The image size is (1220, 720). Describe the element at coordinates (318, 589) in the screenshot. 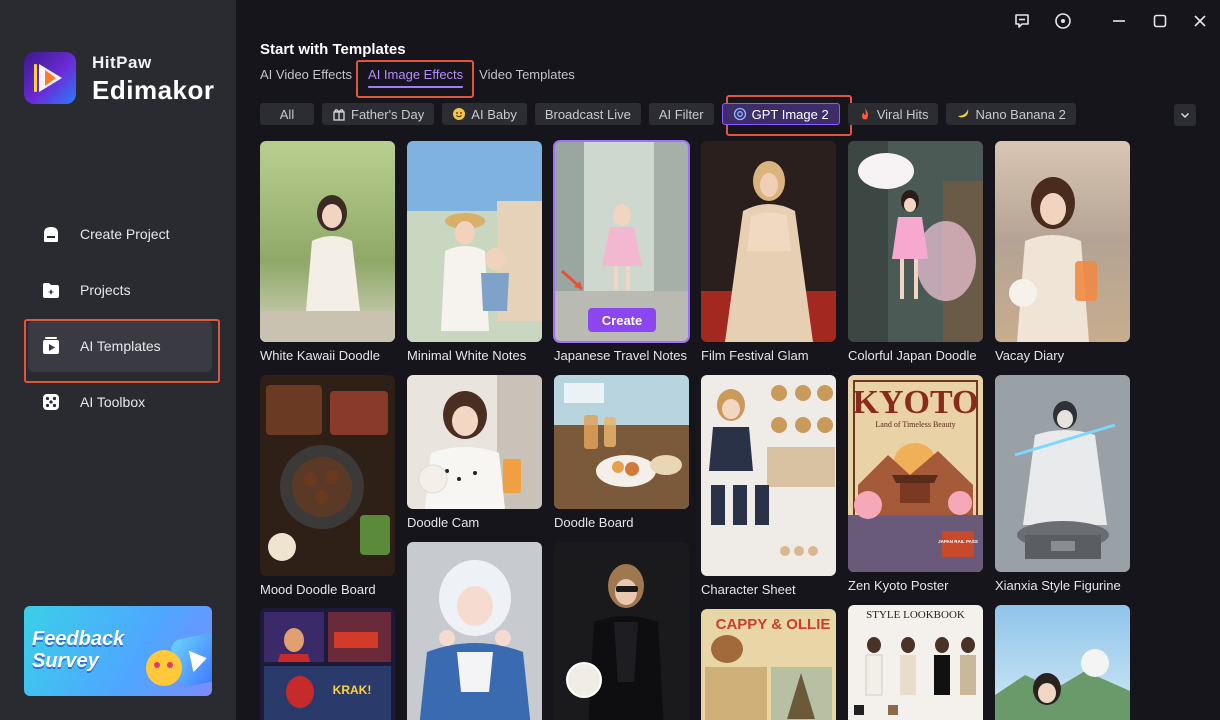

I see `template-label: Mood Doodle Board` at that location.